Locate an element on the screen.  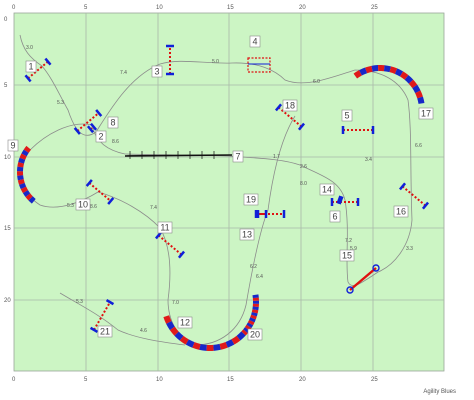
y-axis-tick-label: 0 is located at coordinates (6, 20).